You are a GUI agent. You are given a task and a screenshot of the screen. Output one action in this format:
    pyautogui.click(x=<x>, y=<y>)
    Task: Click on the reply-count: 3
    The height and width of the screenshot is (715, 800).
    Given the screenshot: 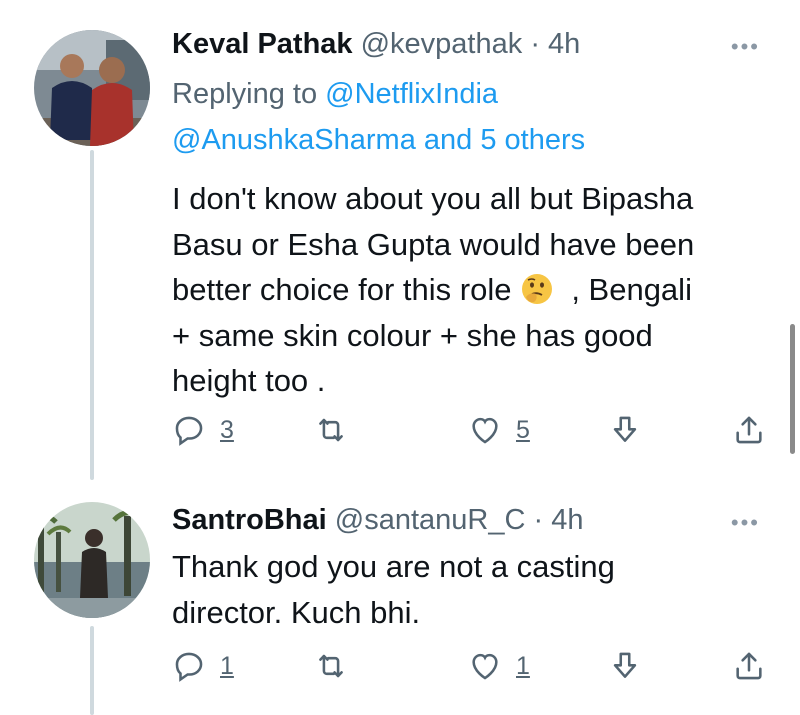 What is the action you would take?
    pyautogui.click(x=227, y=429)
    